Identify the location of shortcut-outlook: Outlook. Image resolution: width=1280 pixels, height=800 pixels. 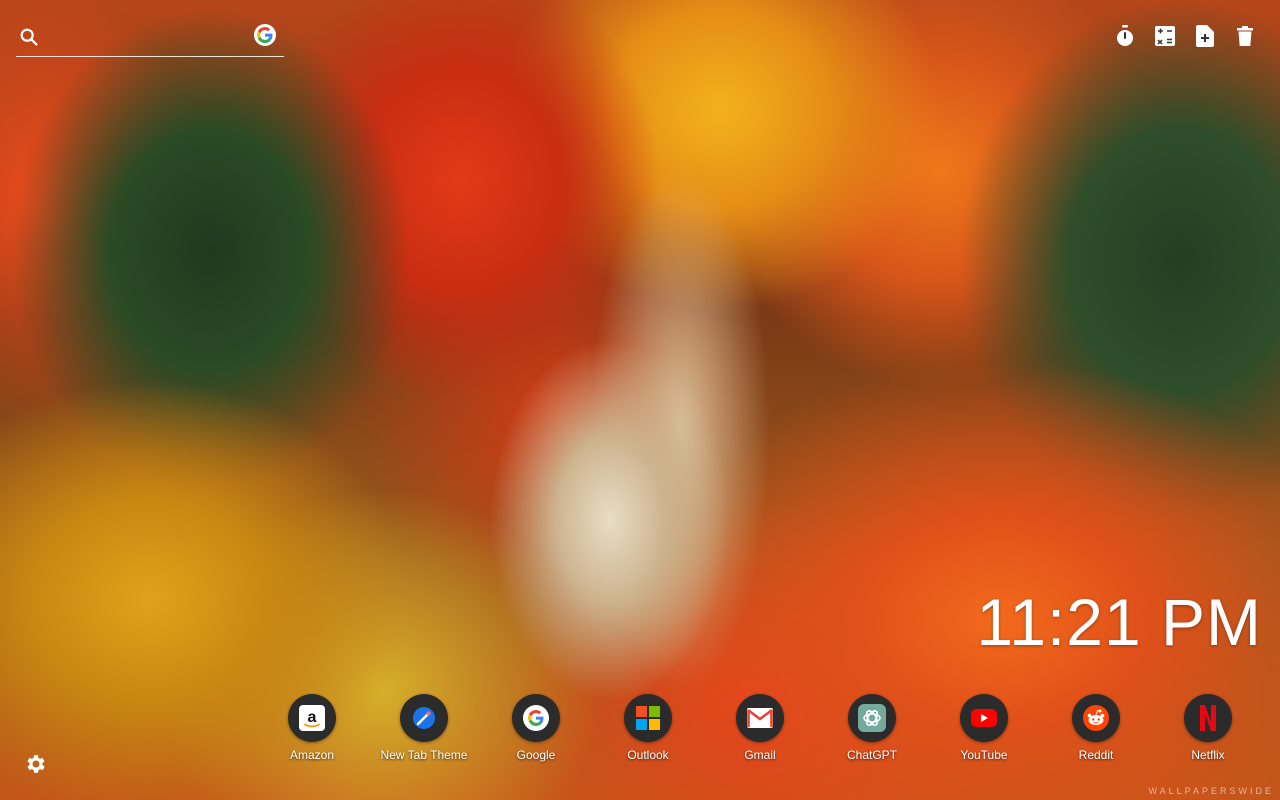
(648, 728).